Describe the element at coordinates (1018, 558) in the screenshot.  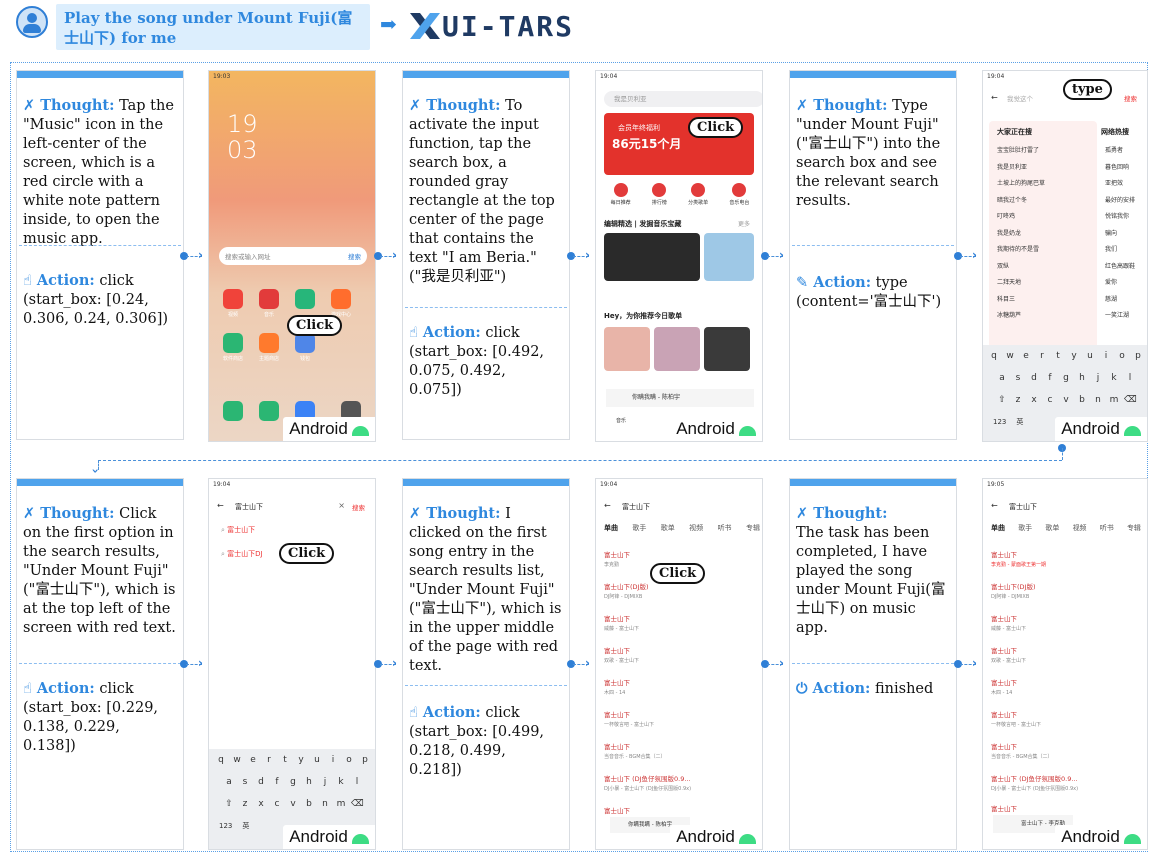
I see `table-row: 富士山下 李克勤 - 蒙面歌王第一期` at that location.